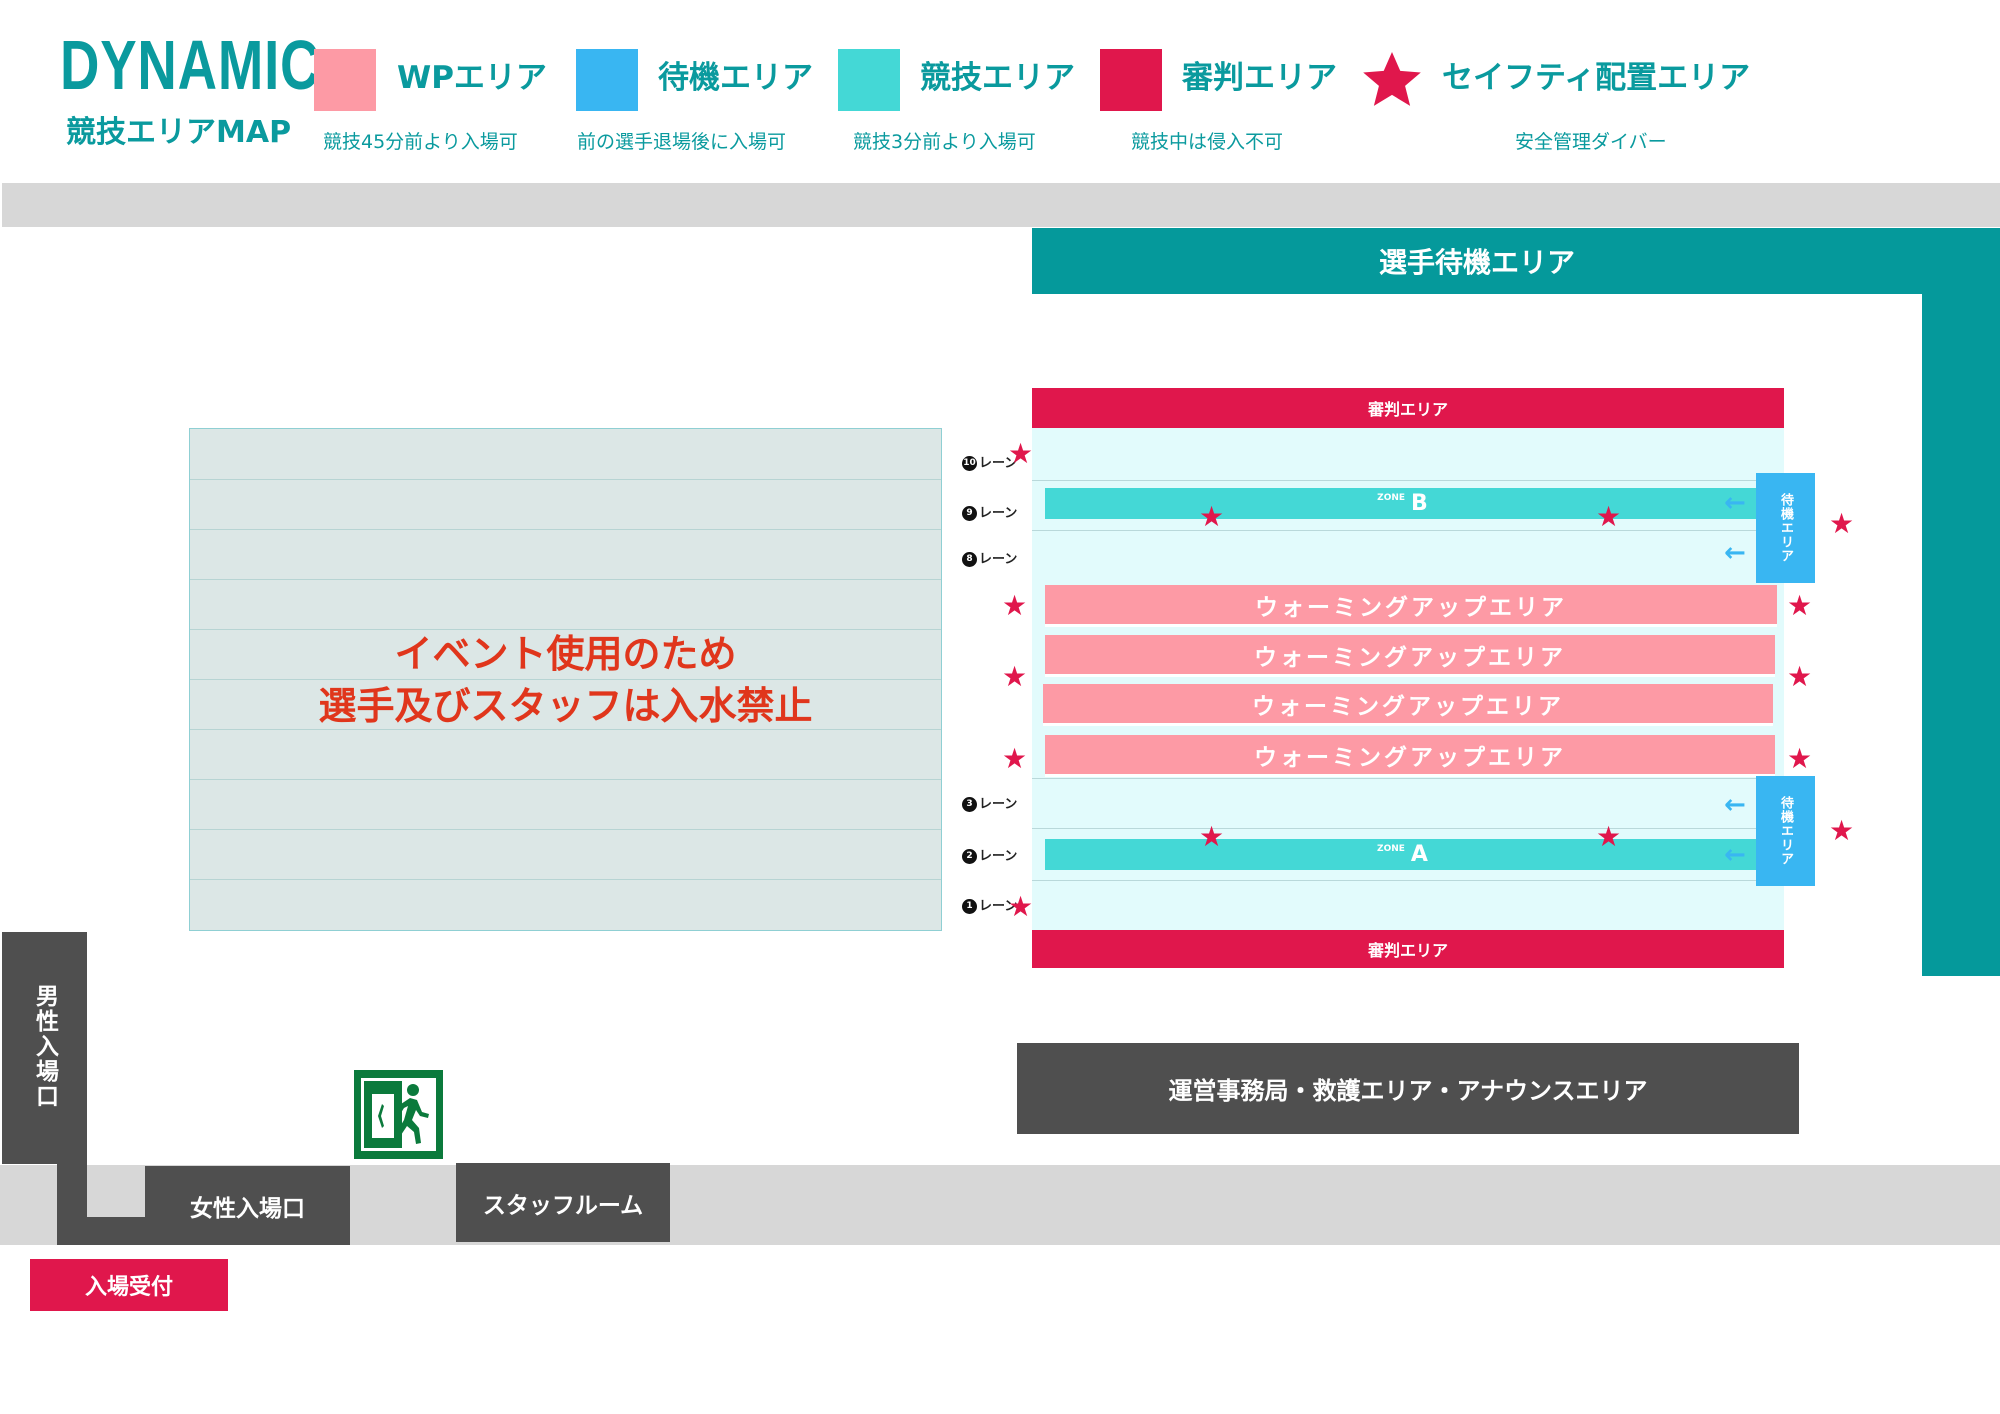  Describe the element at coordinates (1408, 949) in the screenshot. I see `judge-area-bottom: 審判エリア` at that location.